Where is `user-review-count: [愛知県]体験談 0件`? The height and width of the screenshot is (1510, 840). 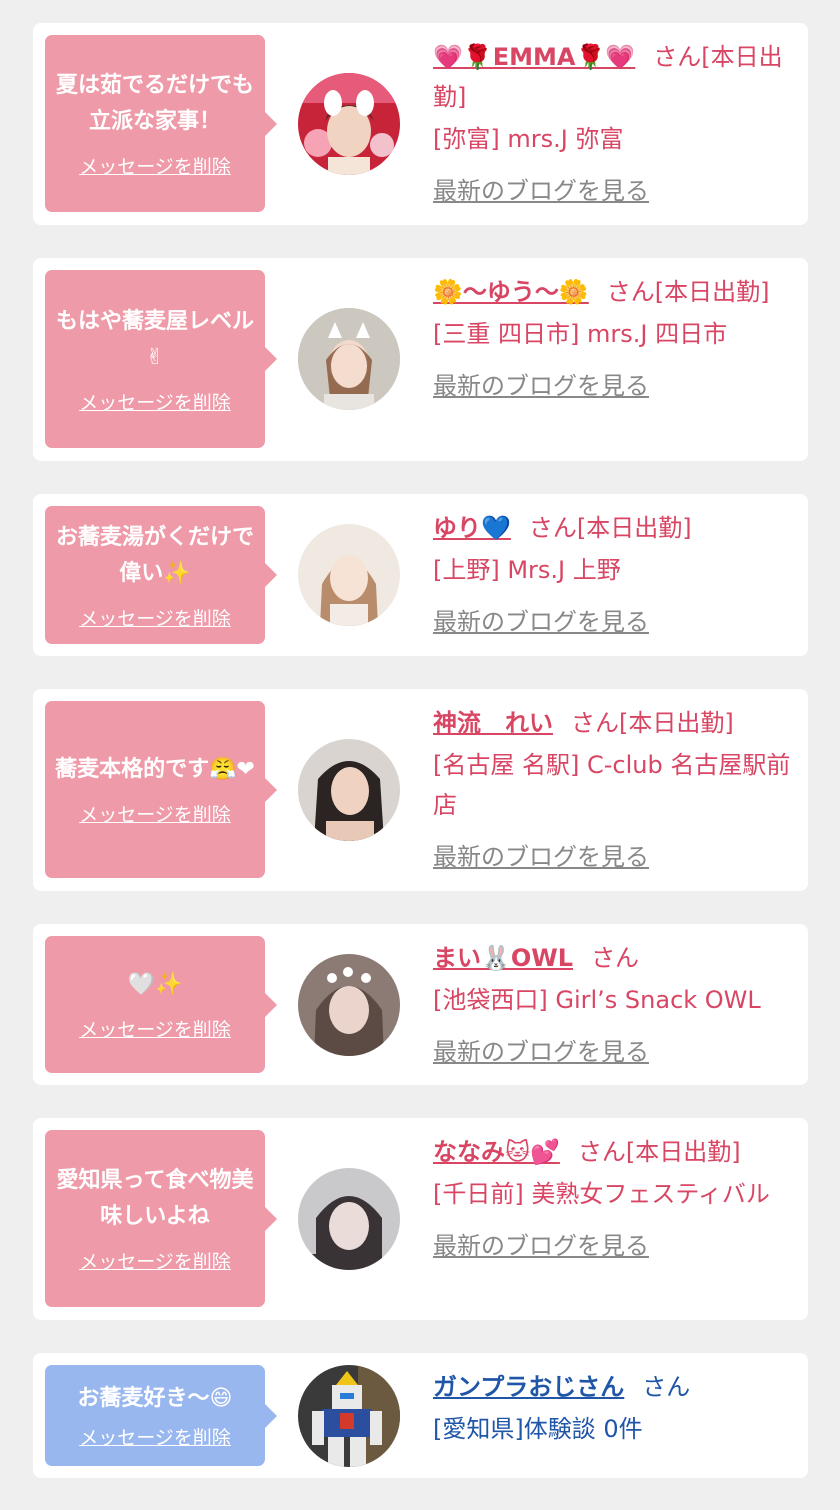 user-review-count: [愛知県]体験談 0件 is located at coordinates (538, 1429).